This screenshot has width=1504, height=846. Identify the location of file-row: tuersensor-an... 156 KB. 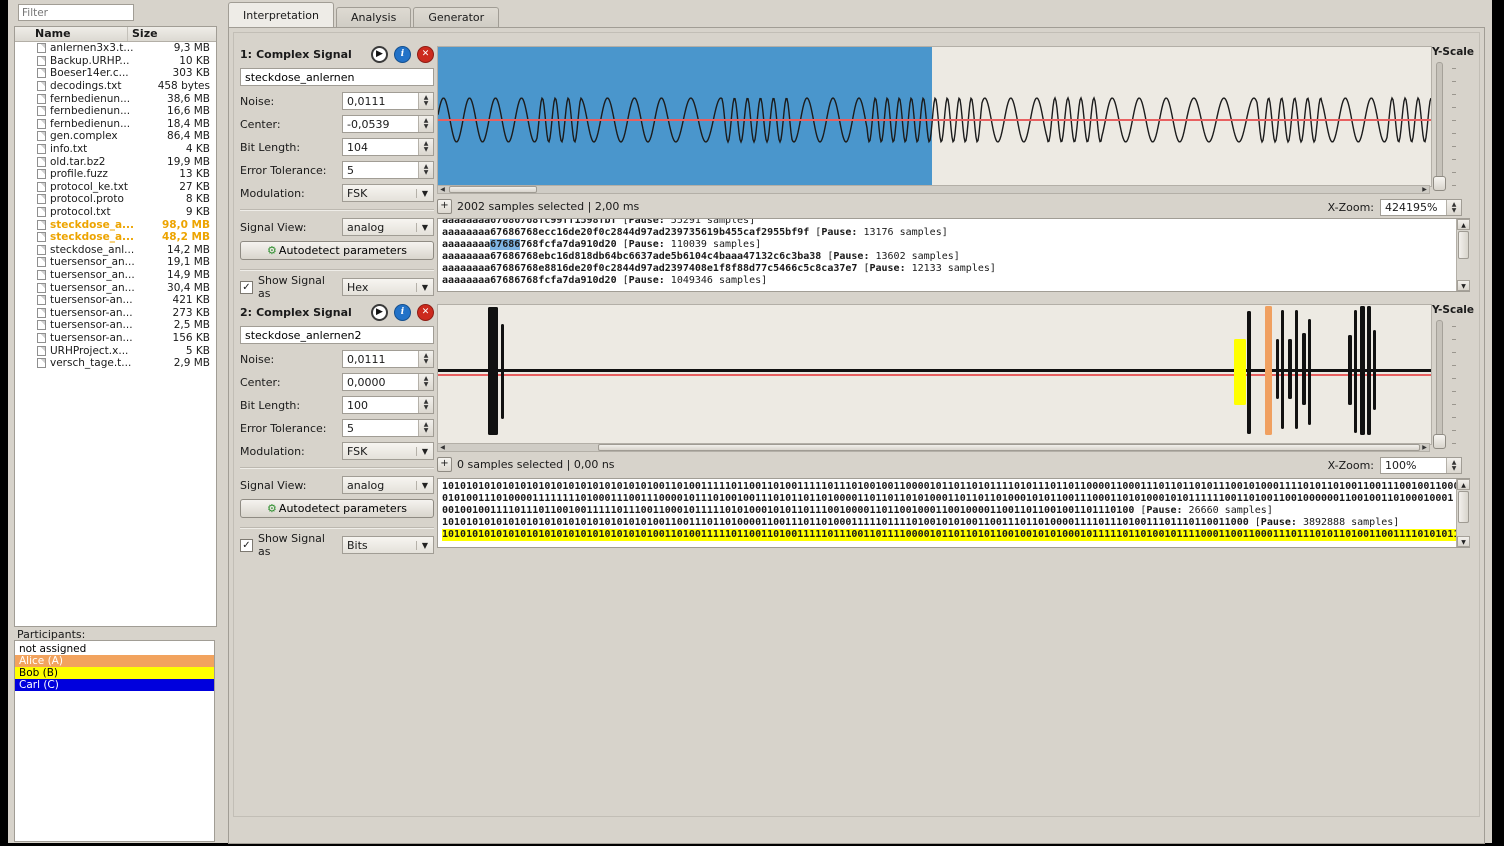
(115, 338).